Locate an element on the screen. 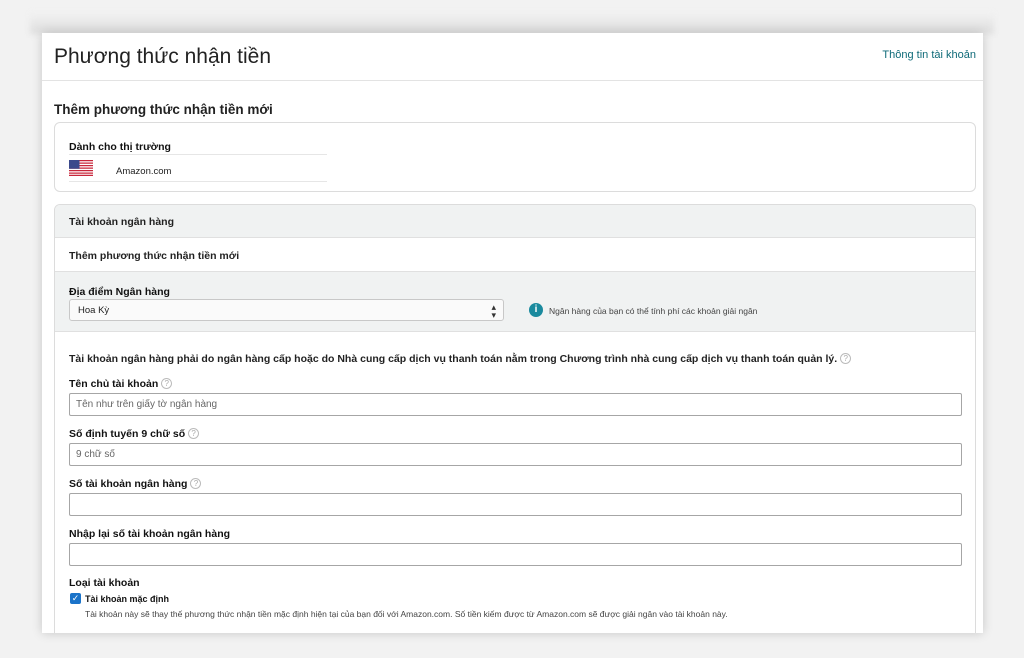  default-account-label: Tài khoản mặc định is located at coordinates (127, 599).